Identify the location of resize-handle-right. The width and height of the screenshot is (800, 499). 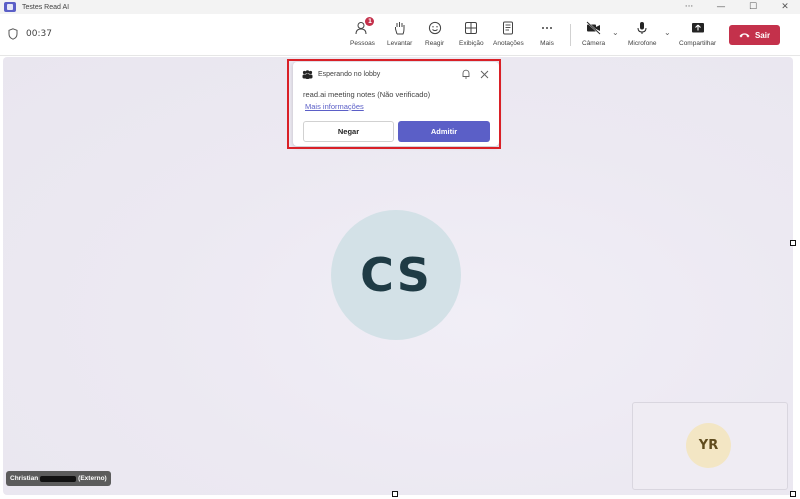
(793, 243).